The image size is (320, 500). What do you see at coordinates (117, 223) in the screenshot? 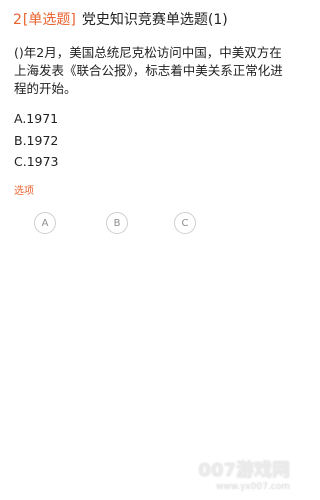
I see `answer-choice-b-button: B` at bounding box center [117, 223].